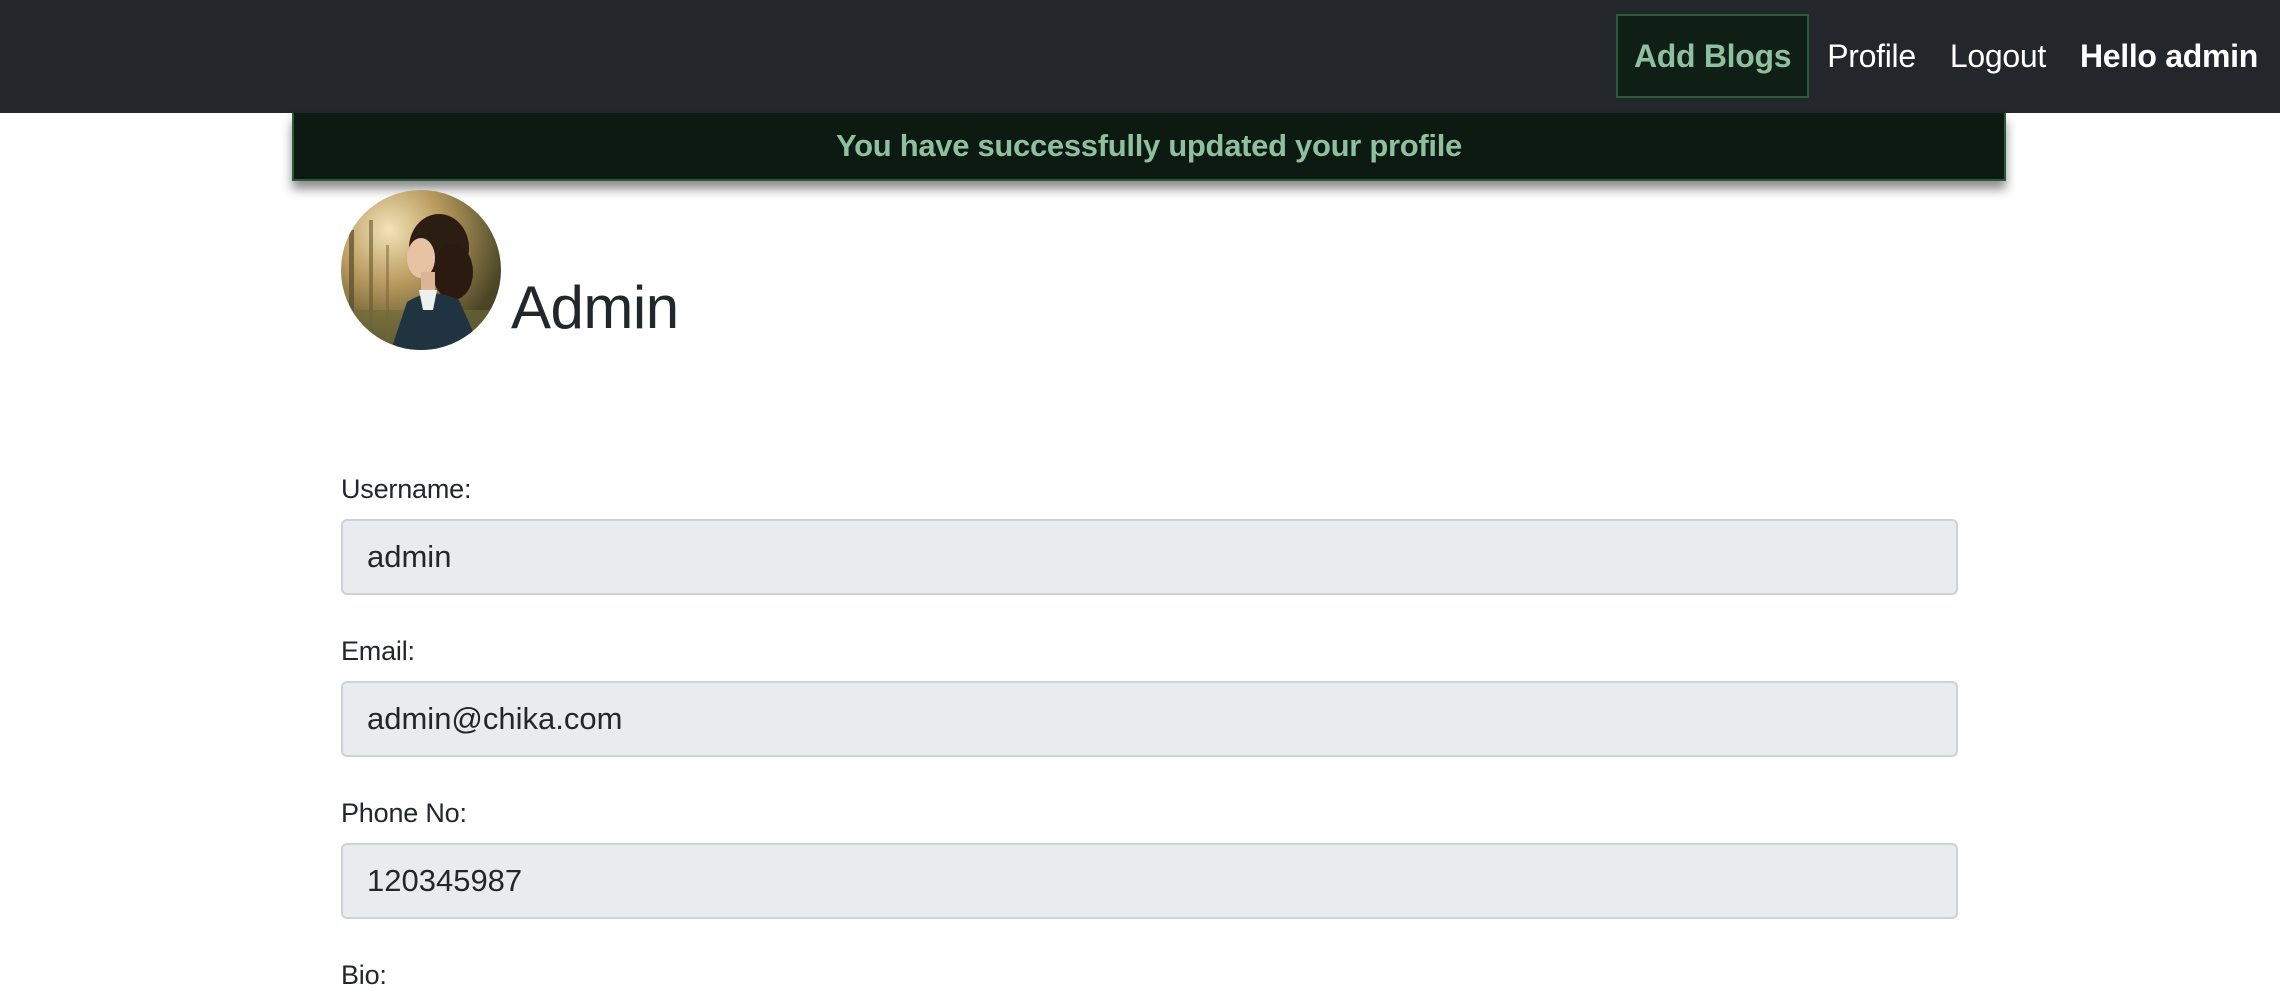 This screenshot has width=2280, height=998. I want to click on avatar-photo, so click(421, 270).